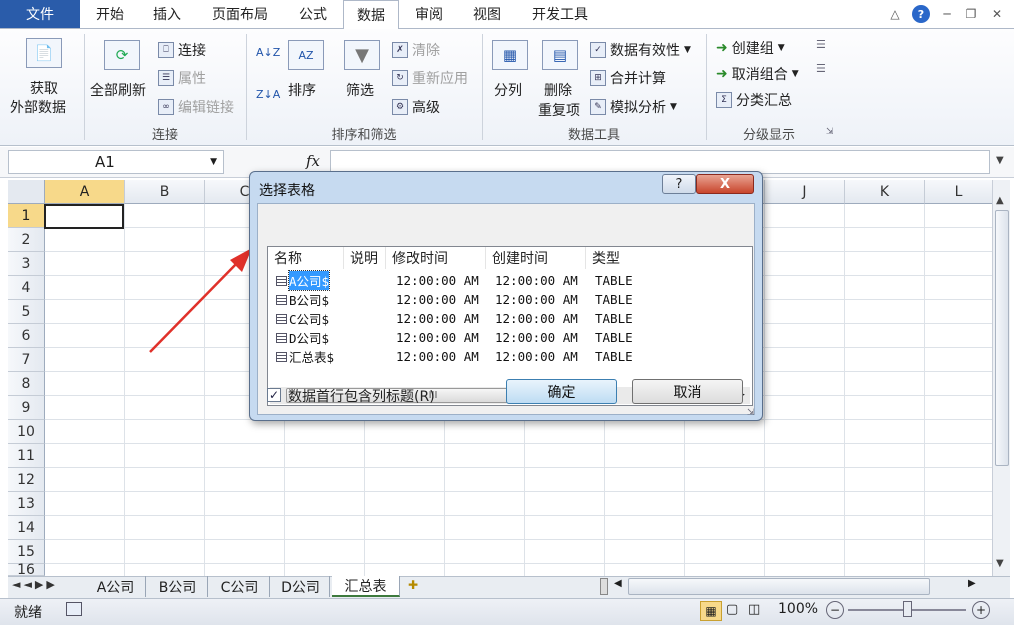 The image size is (1014, 625). Describe the element at coordinates (182, 78) in the screenshot. I see `properties-button: ☰ 属性` at that location.